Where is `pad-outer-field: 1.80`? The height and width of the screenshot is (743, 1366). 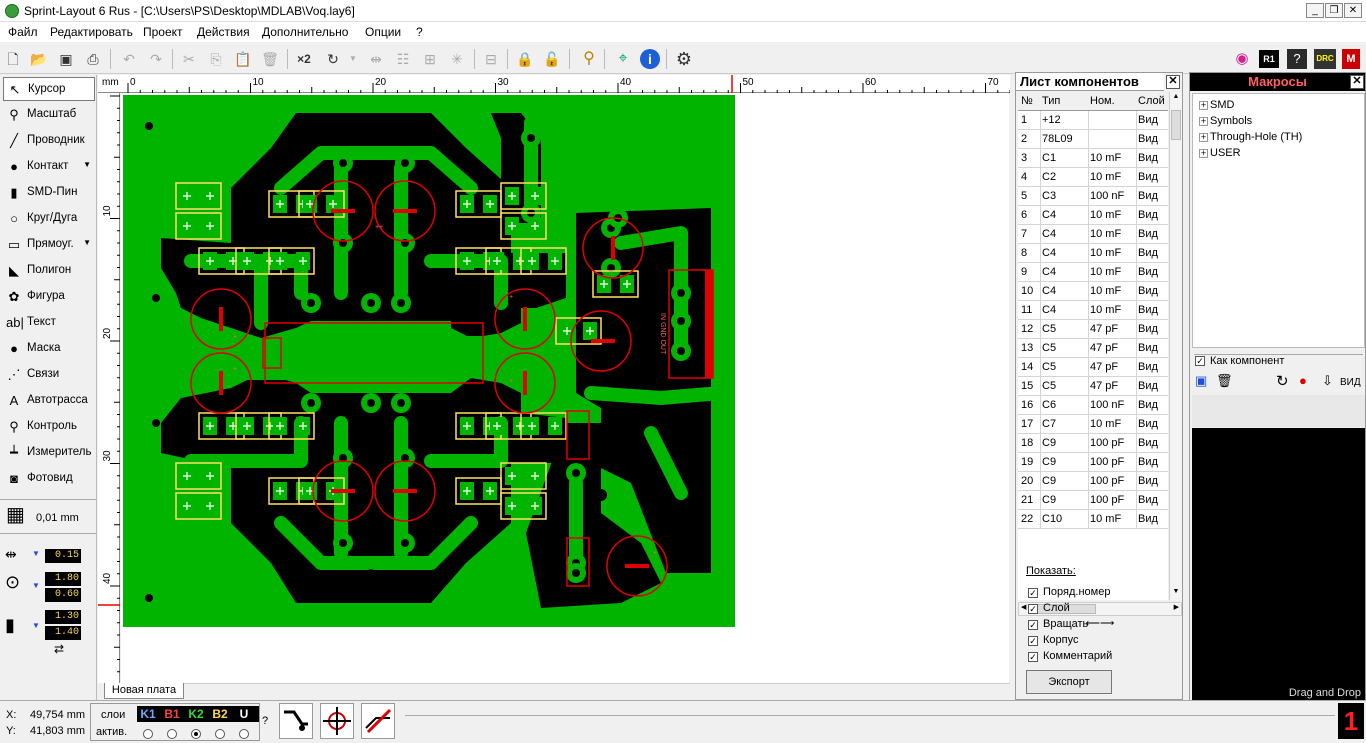
pad-outer-field: 1.80 is located at coordinates (63, 579).